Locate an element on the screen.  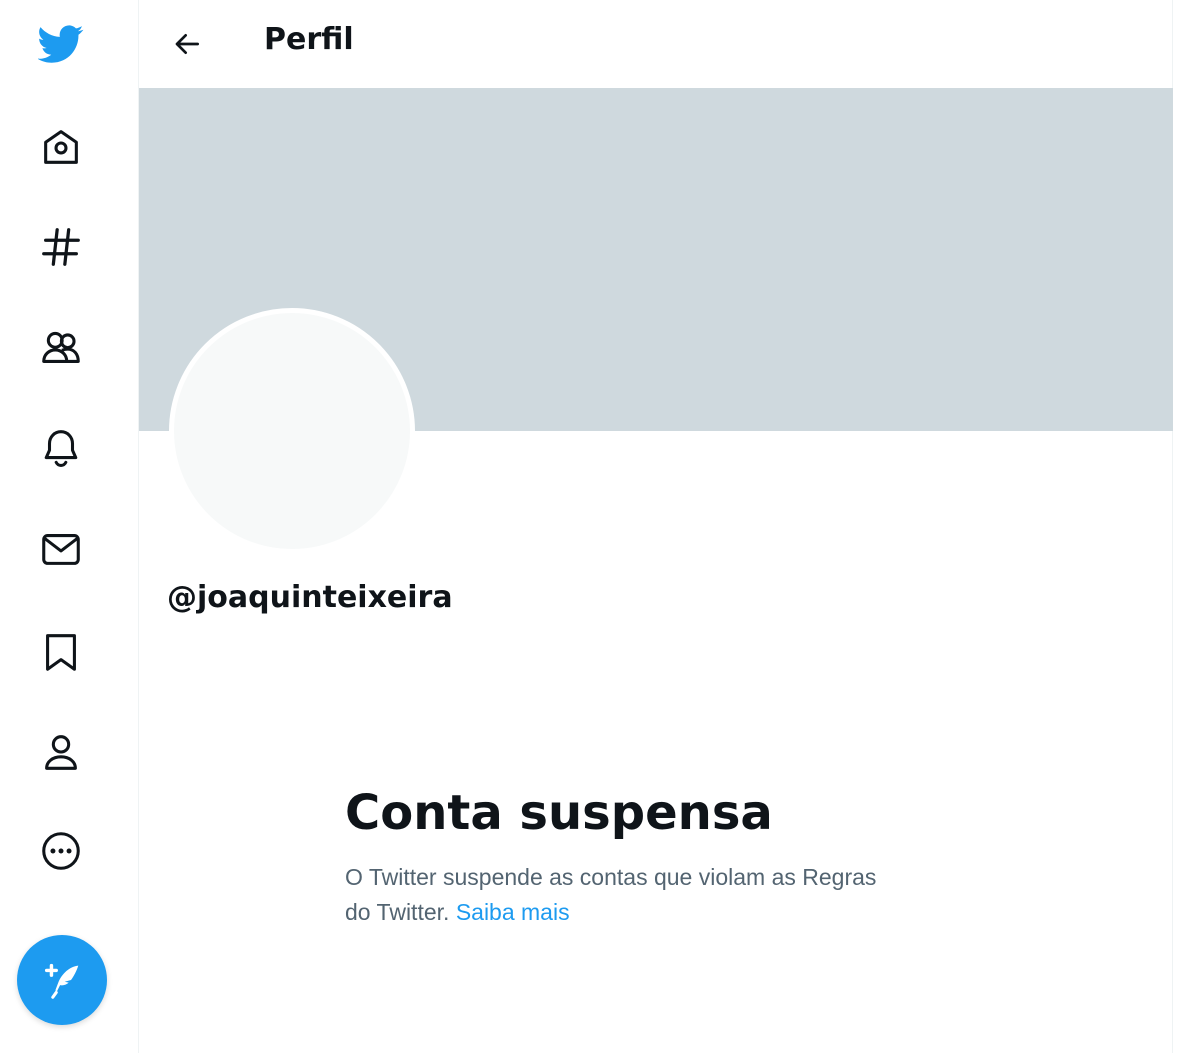
sidebar-item-communities is located at coordinates (61, 348).